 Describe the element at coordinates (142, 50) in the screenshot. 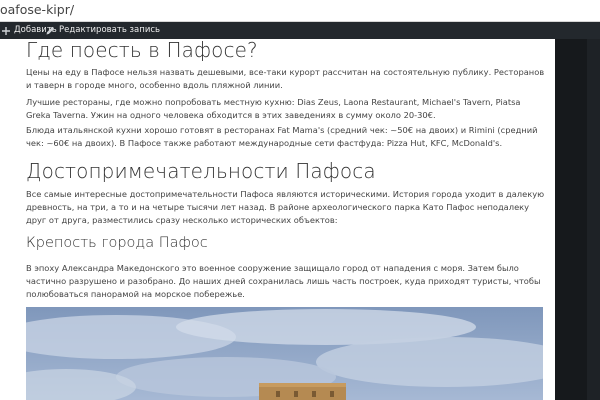

I see `section-heading-food: Где поесть в Пафосе?` at that location.